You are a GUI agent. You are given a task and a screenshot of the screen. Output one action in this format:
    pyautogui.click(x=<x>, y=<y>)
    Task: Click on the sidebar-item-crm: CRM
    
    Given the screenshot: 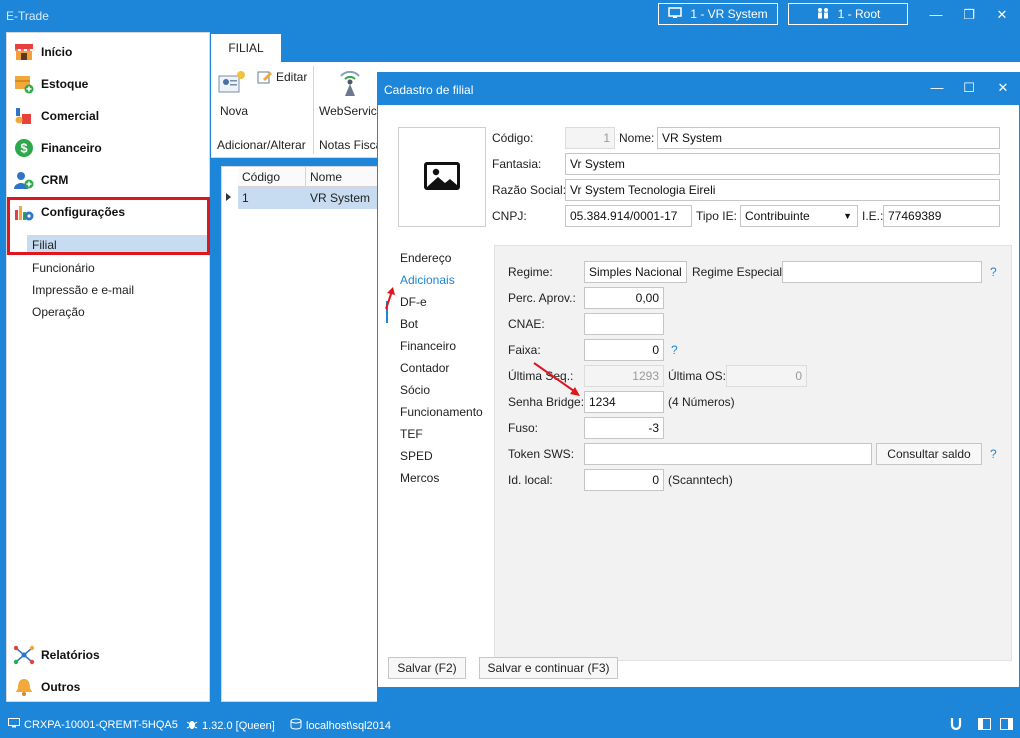 What is the action you would take?
    pyautogui.click(x=108, y=180)
    